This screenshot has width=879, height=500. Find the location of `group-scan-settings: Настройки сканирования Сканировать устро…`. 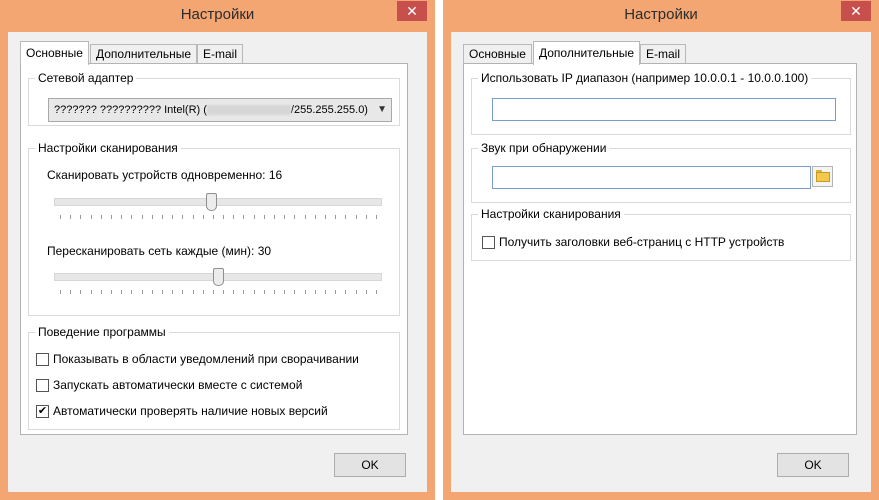

group-scan-settings: Настройки сканирования Сканировать устро… is located at coordinates (214, 228).